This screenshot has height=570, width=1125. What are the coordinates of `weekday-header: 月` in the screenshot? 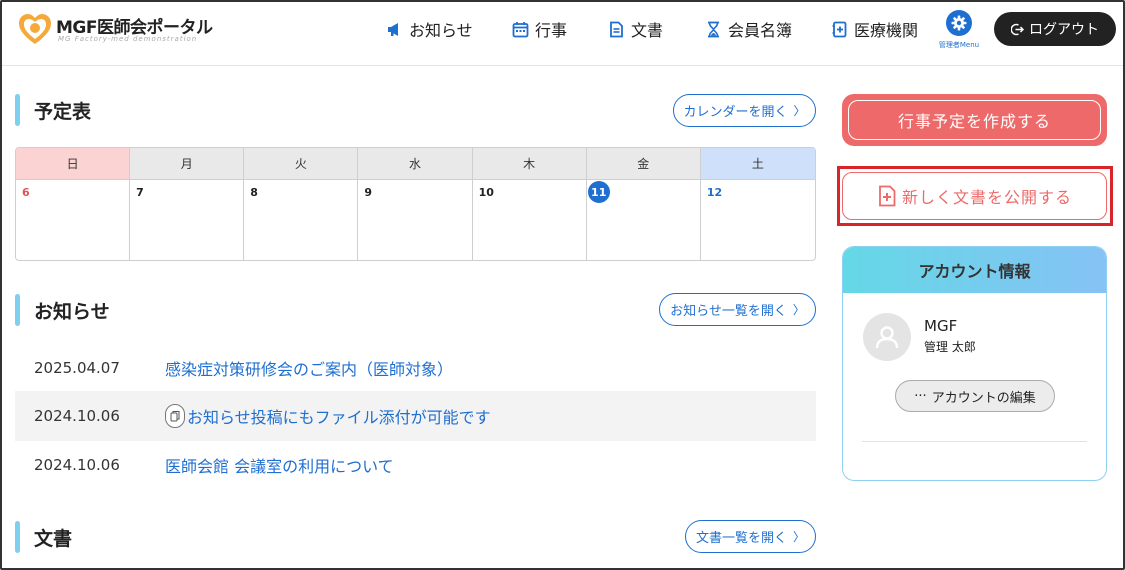 It's located at (187, 164).